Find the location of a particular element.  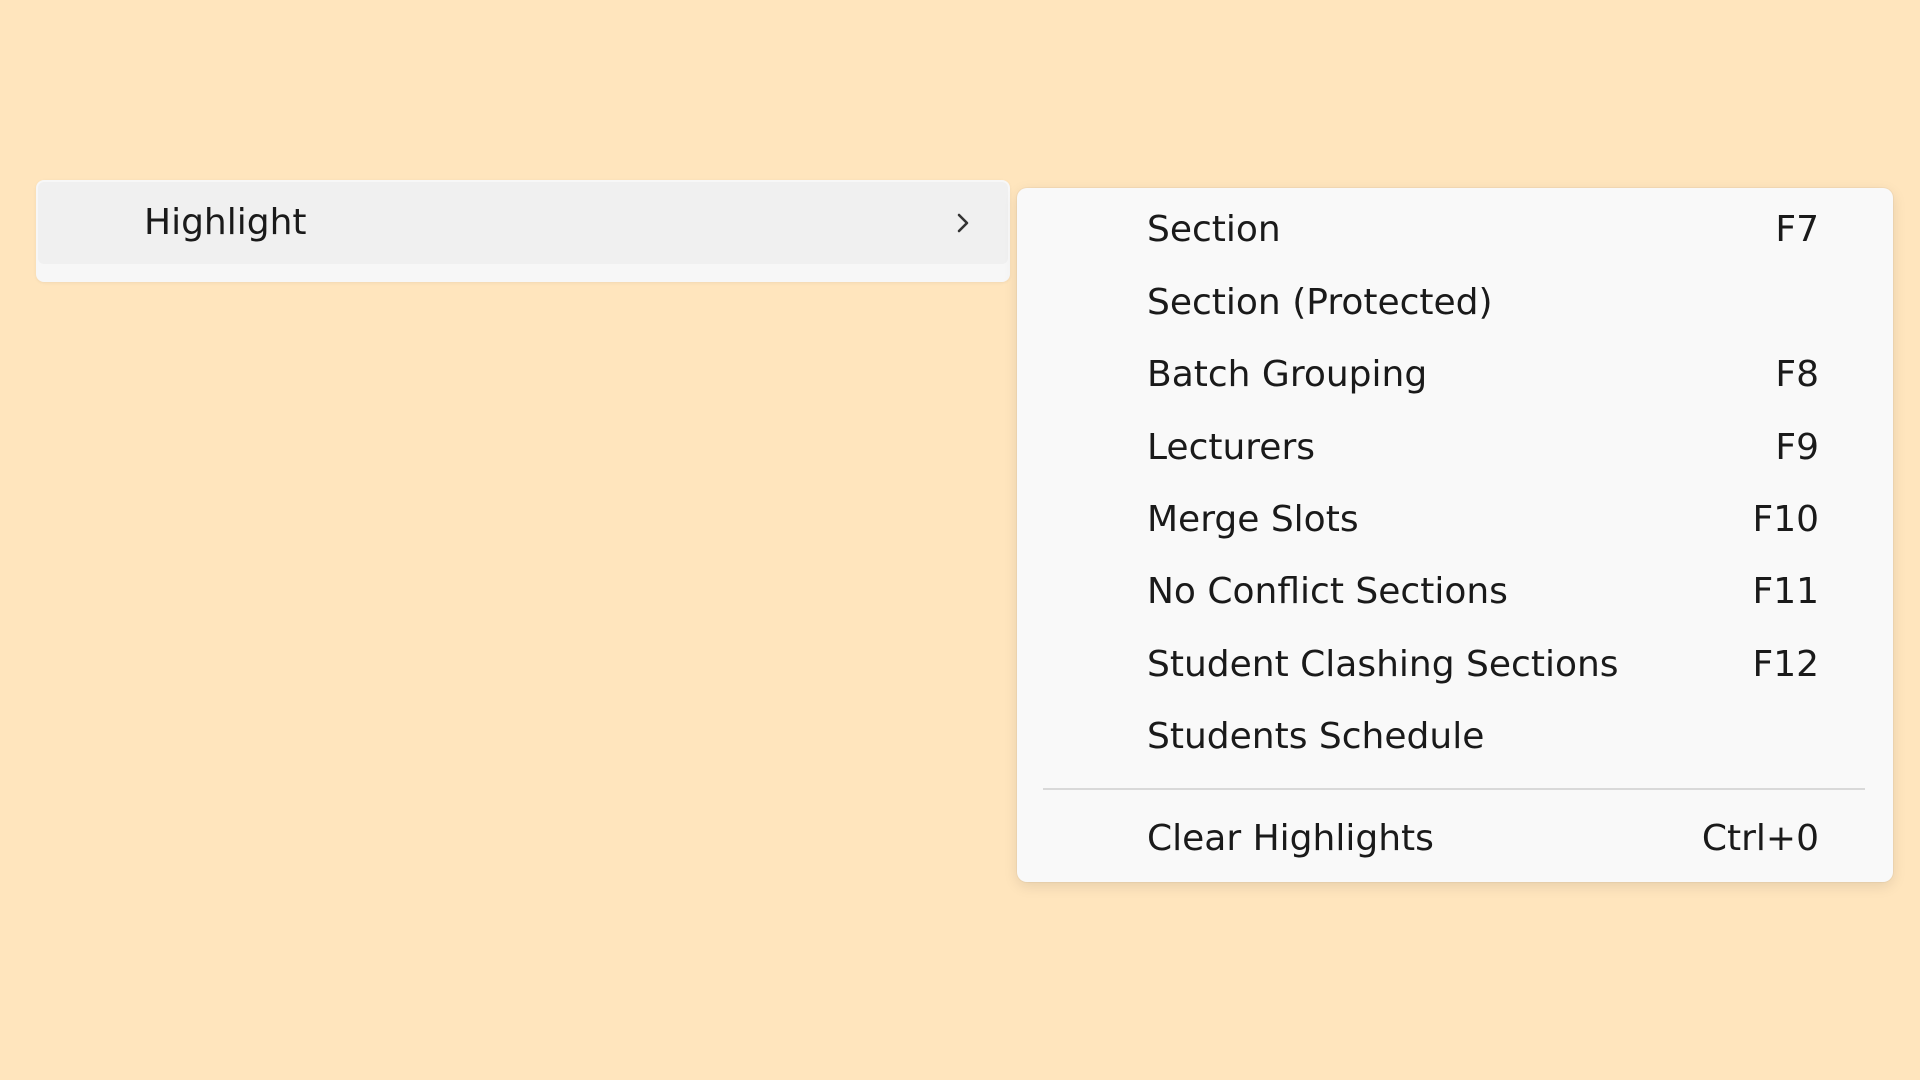

menu-item-students-schedule: Students Schedule is located at coordinates (1455, 737).